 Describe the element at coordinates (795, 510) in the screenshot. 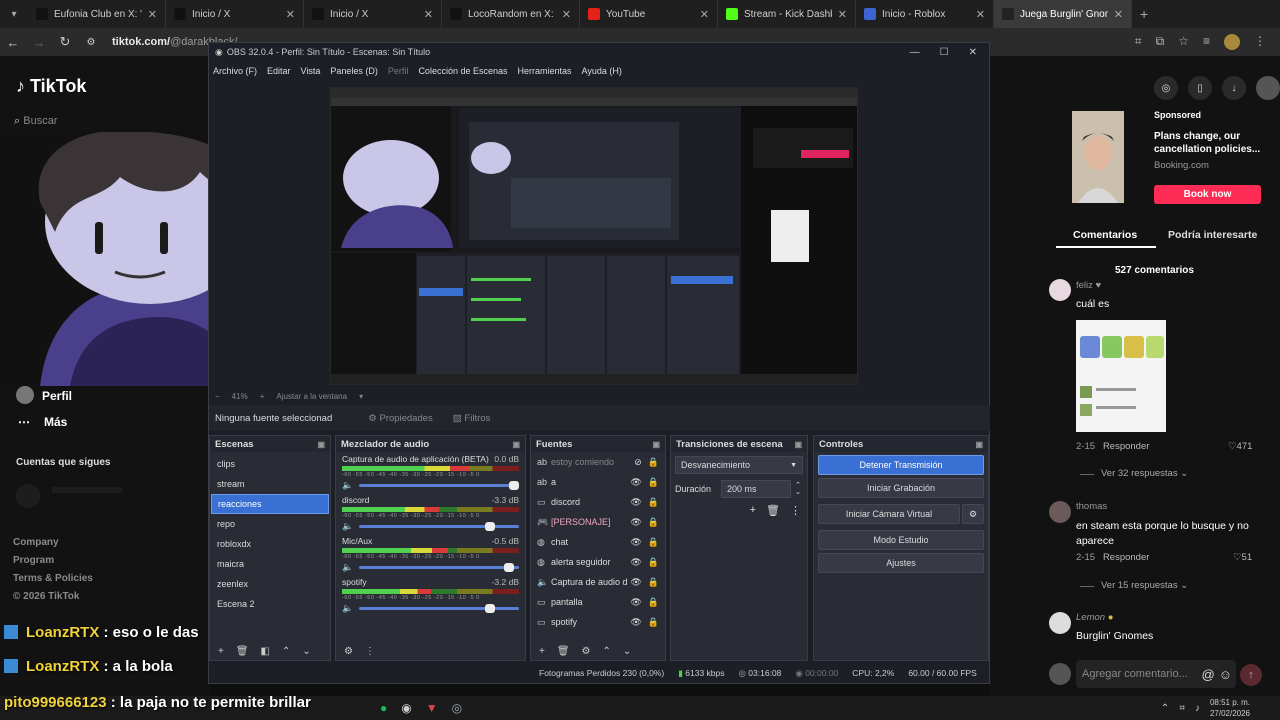

I see `transition-menu-icon: ⋮` at that location.